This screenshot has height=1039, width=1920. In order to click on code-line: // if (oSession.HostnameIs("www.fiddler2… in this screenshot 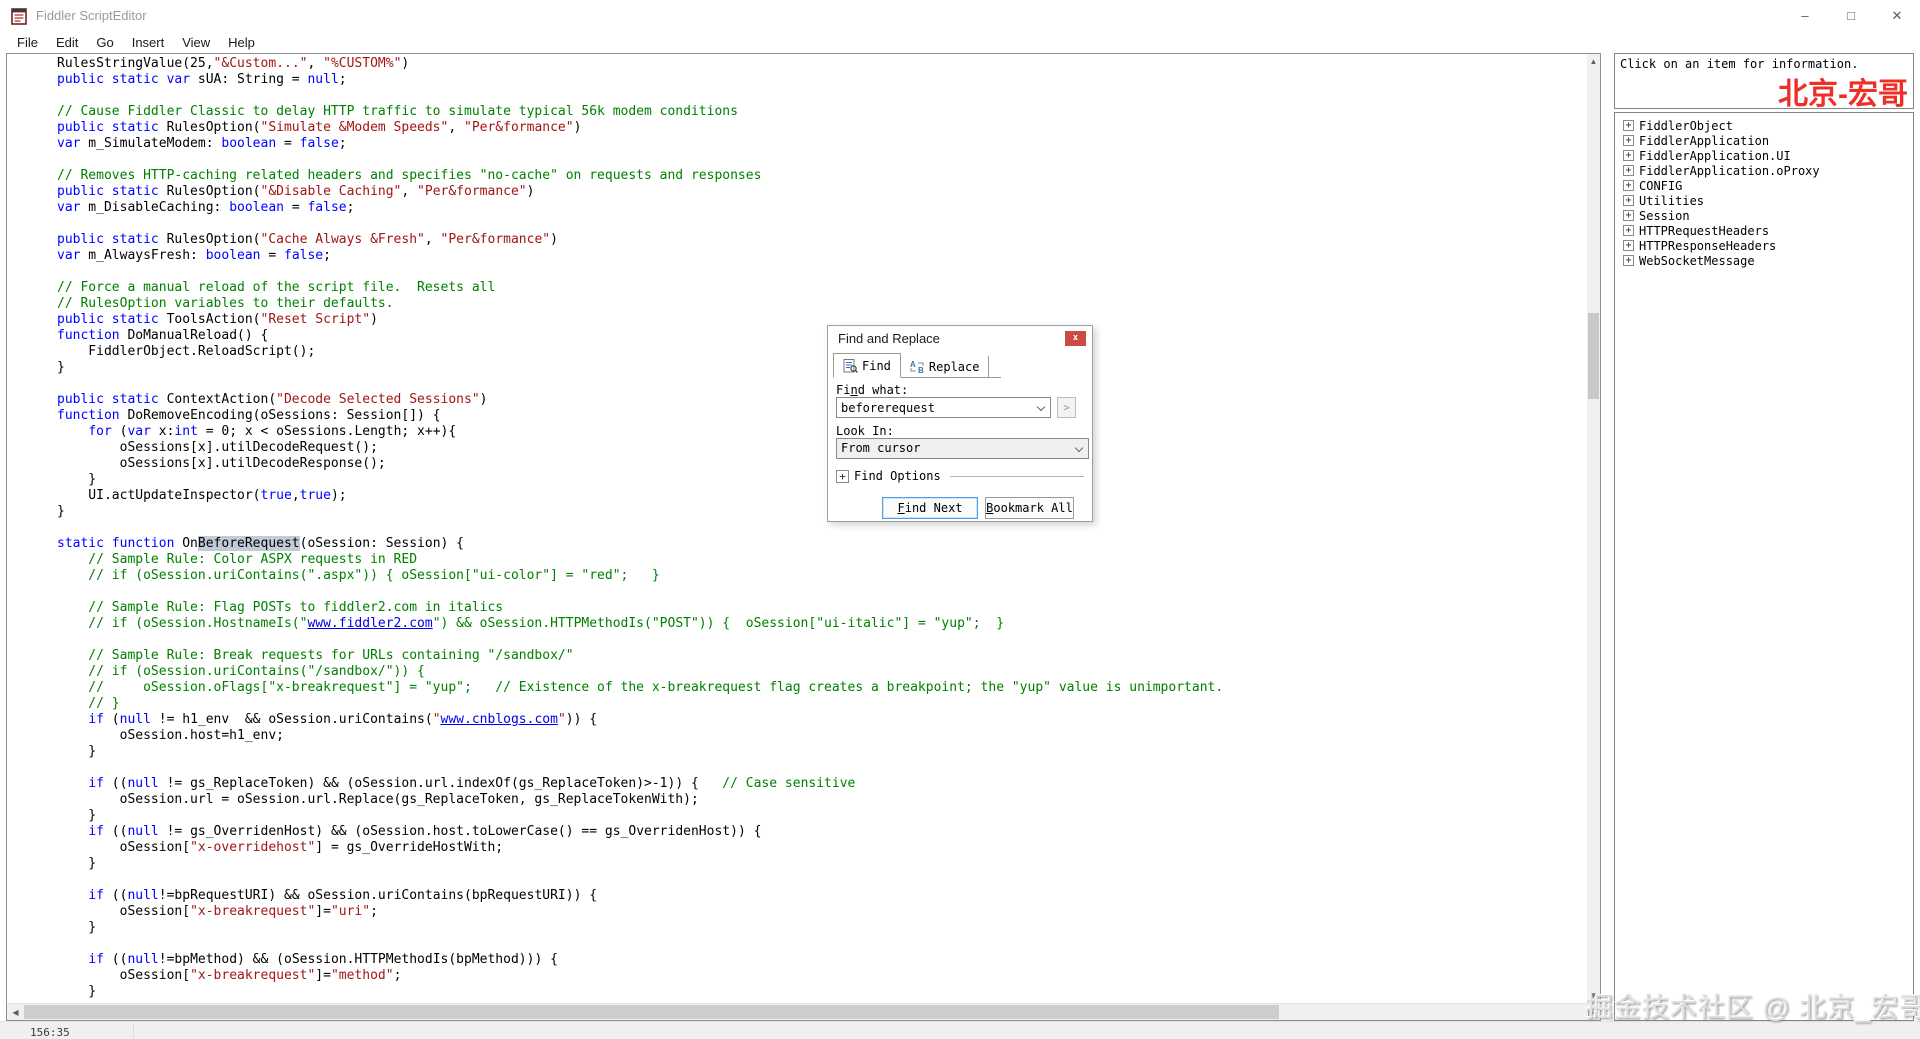, I will do `click(531, 623)`.